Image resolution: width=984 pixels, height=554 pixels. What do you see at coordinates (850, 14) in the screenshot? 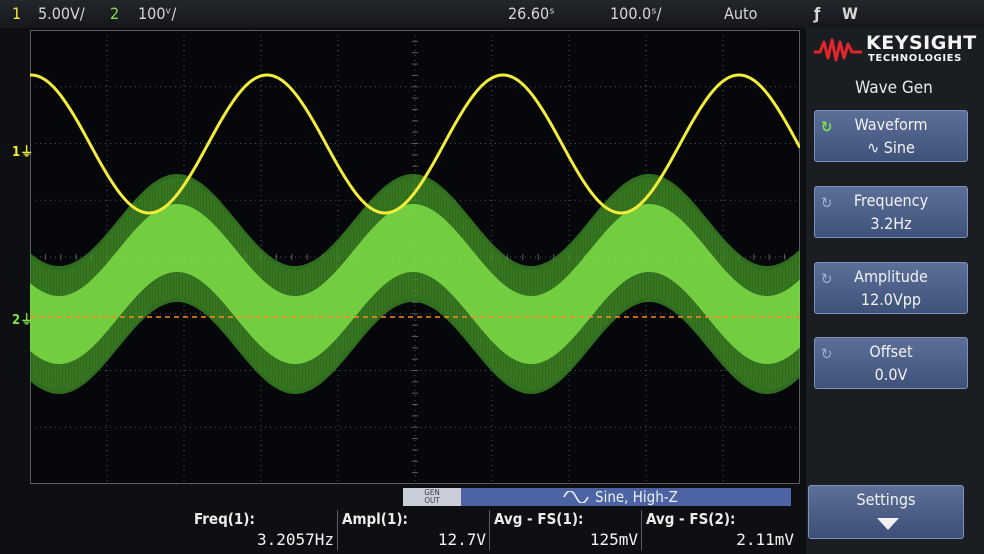
I see `trigger-source: W` at bounding box center [850, 14].